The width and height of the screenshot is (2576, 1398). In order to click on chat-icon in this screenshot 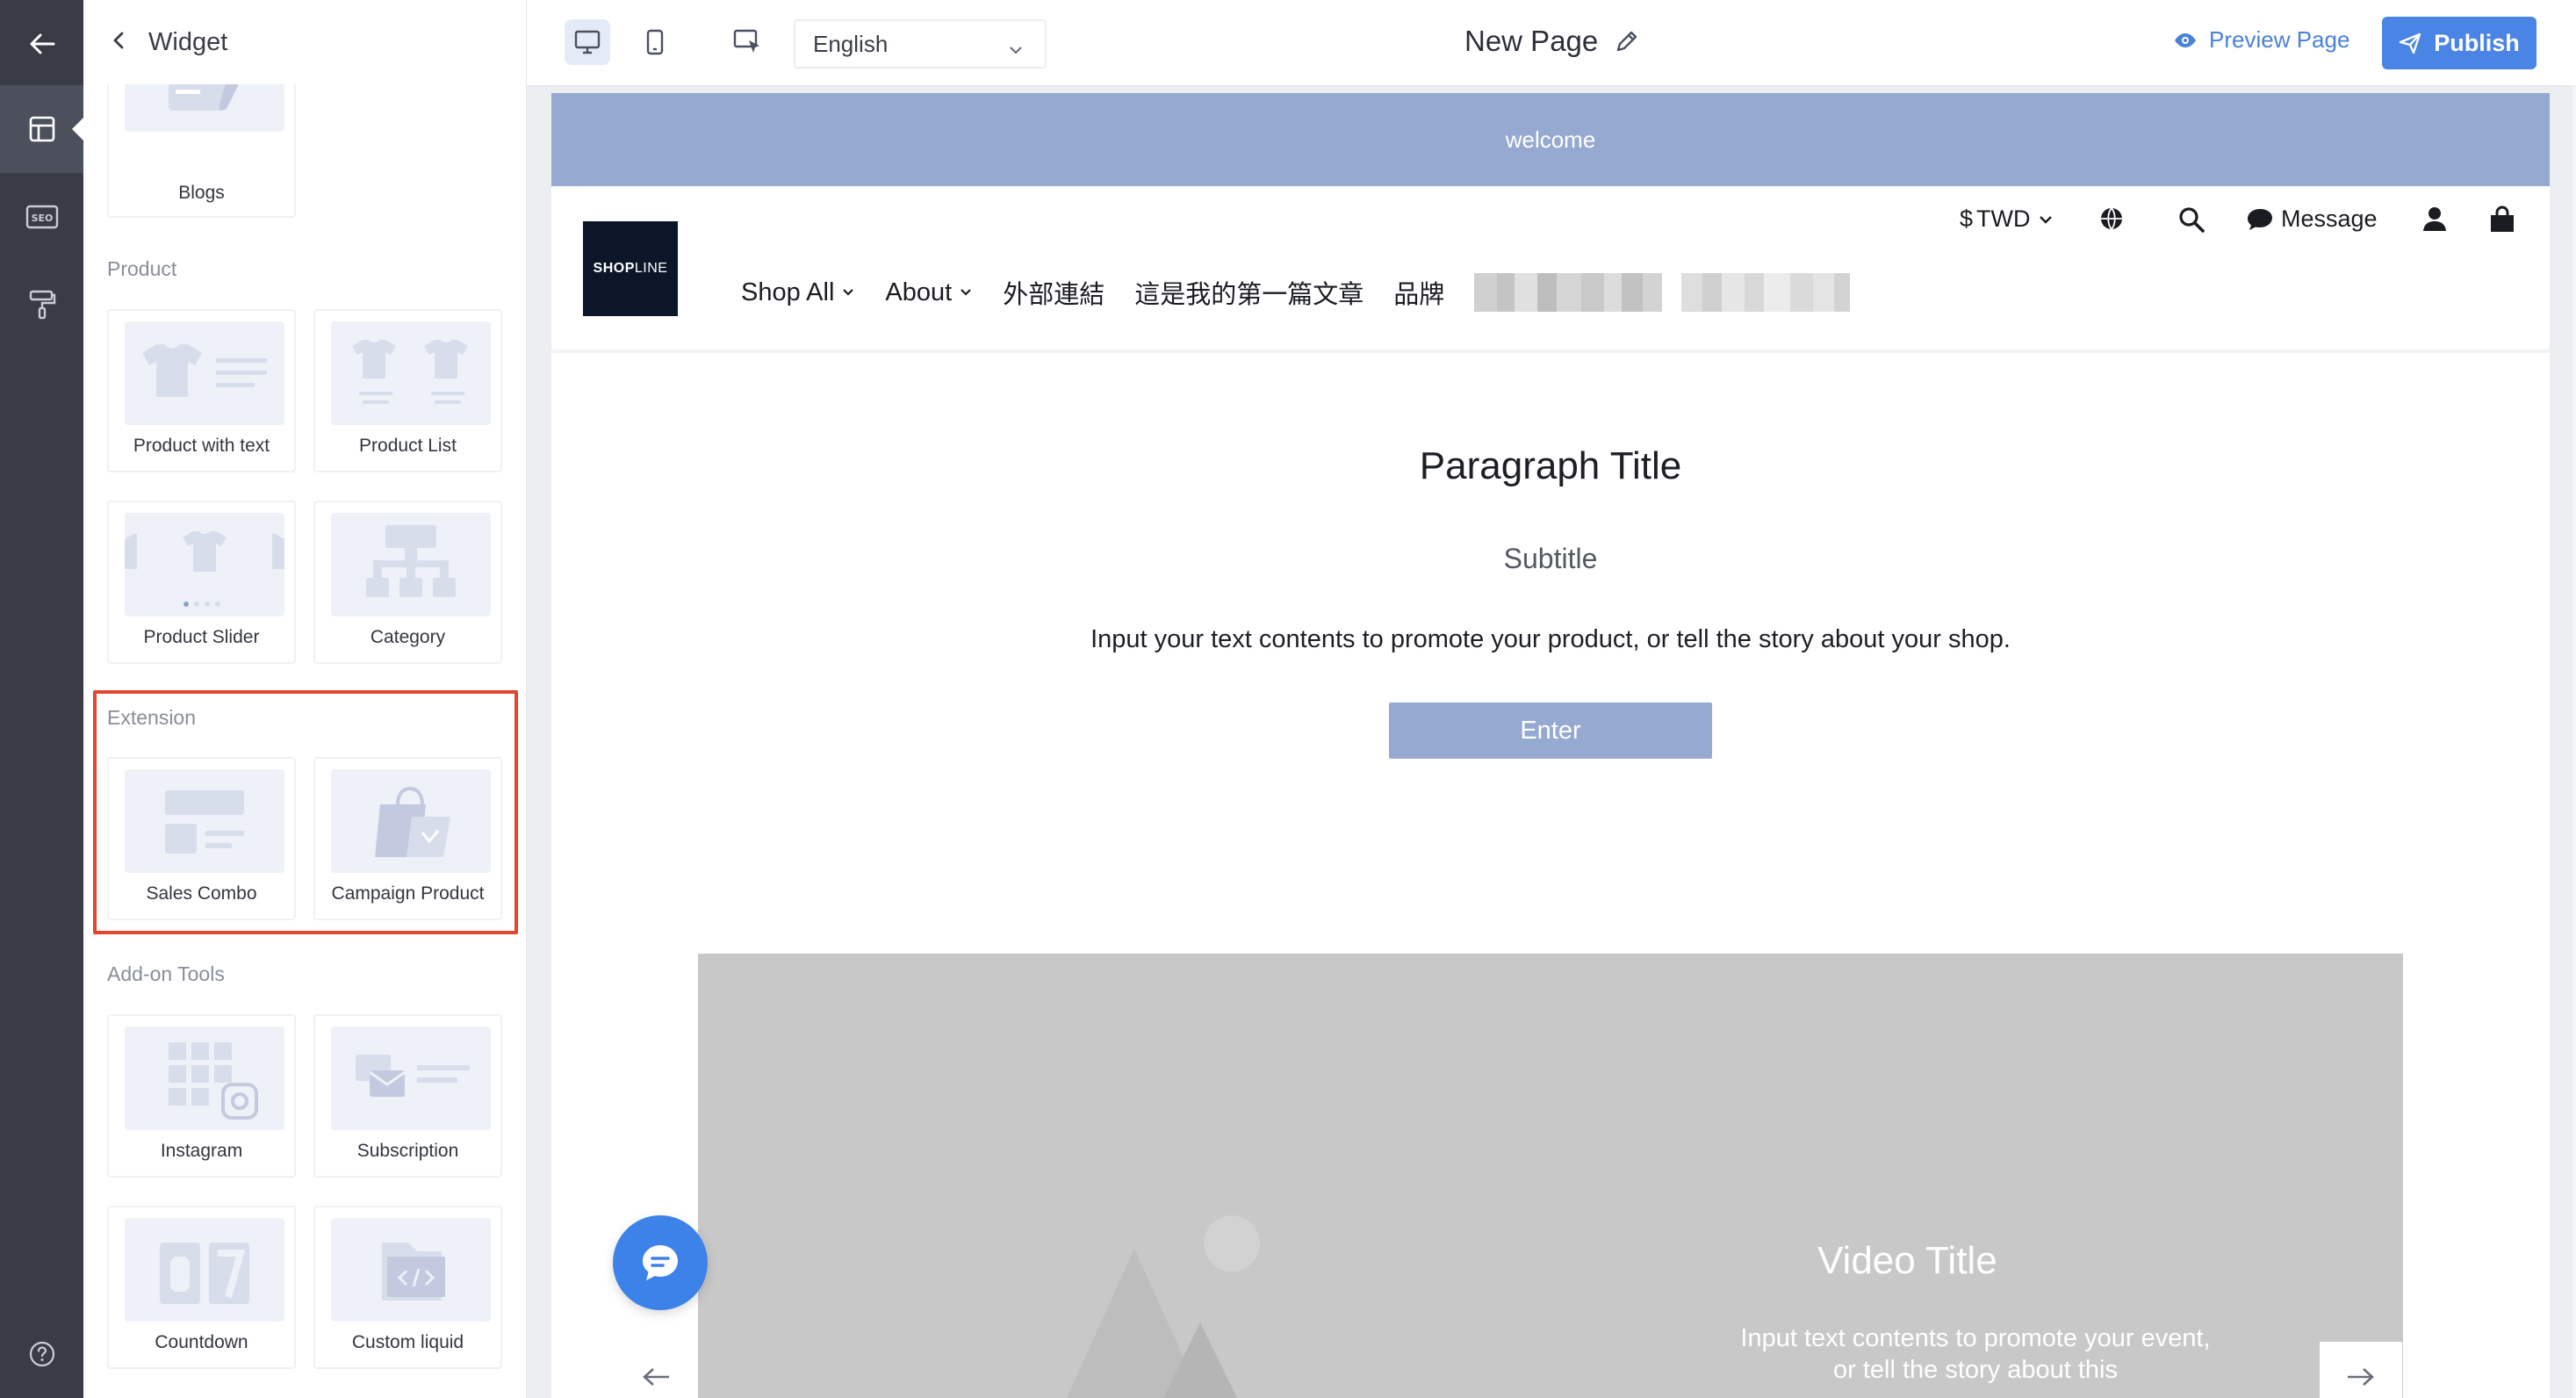, I will do `click(660, 1263)`.